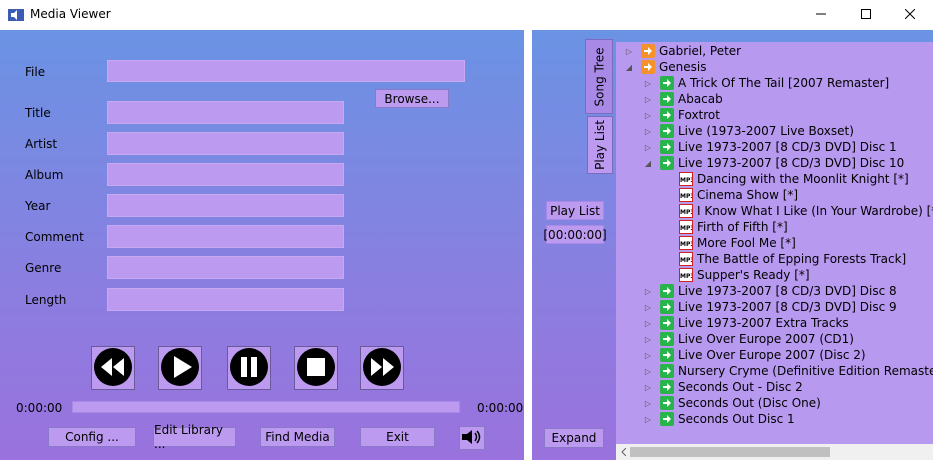  What do you see at coordinates (113, 368) in the screenshot?
I see `rewind-button` at bounding box center [113, 368].